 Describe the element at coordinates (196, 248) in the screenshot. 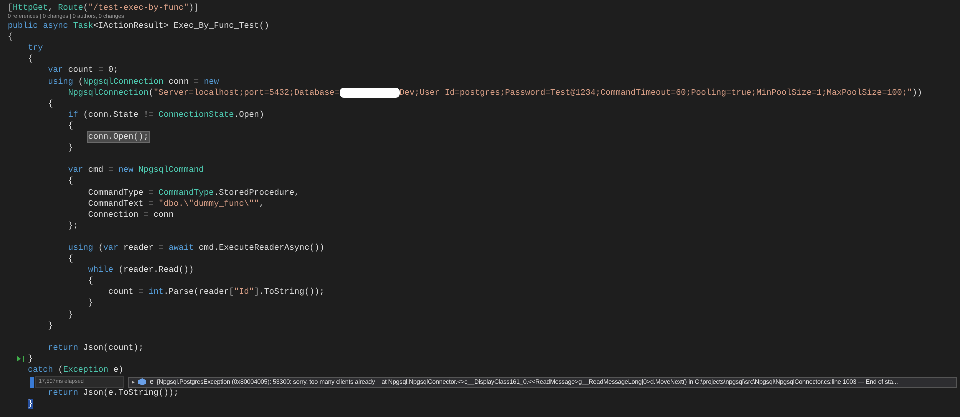

I see `code-line: using (var reader = await cmd.ExecuteReaderAsync())` at that location.